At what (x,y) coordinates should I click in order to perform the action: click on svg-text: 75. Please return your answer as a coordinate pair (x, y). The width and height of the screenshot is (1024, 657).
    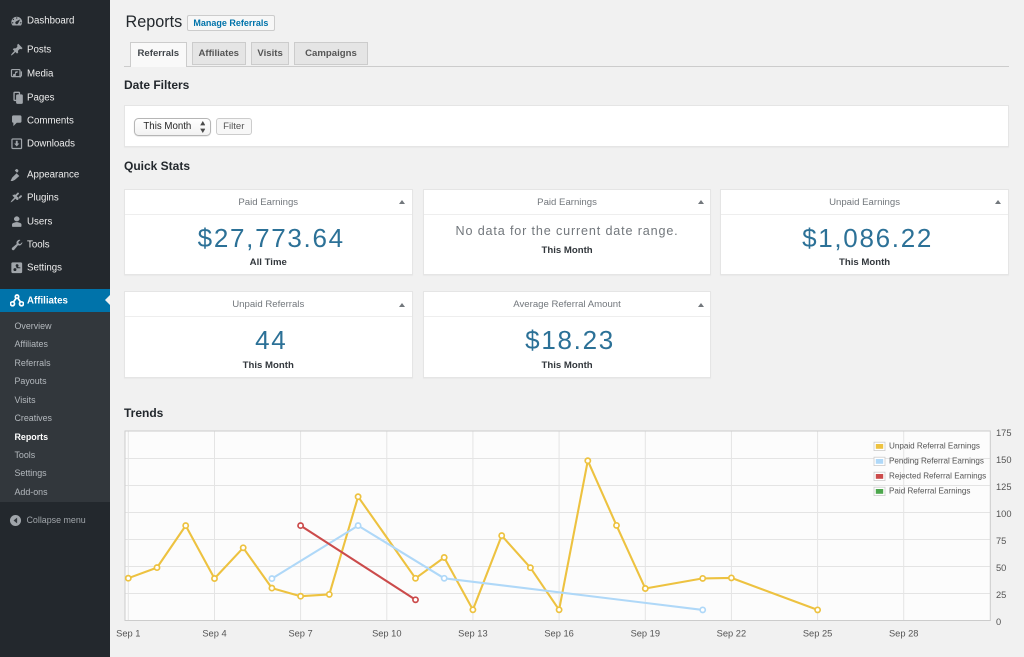
    Looking at the image, I should click on (1001, 541).